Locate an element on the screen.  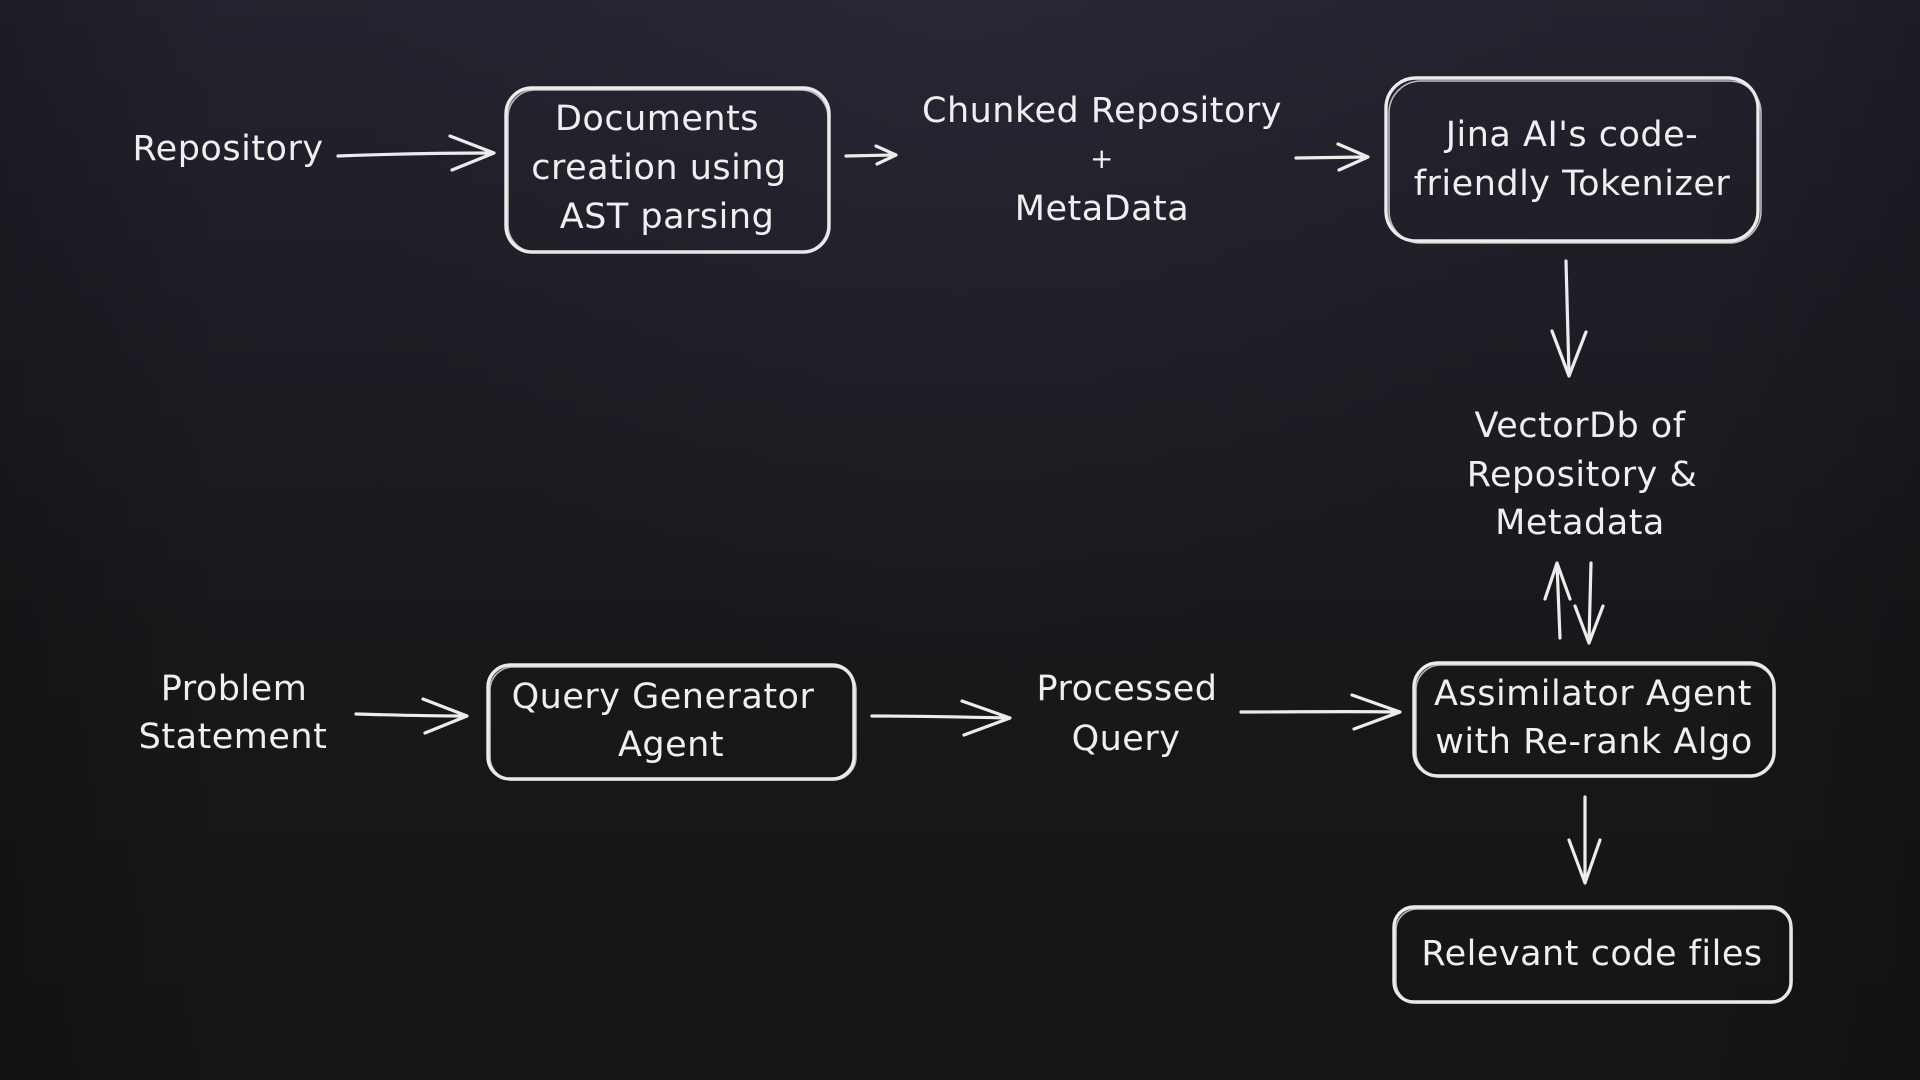
arrow-chunked-to-jina is located at coordinates (1332, 157).